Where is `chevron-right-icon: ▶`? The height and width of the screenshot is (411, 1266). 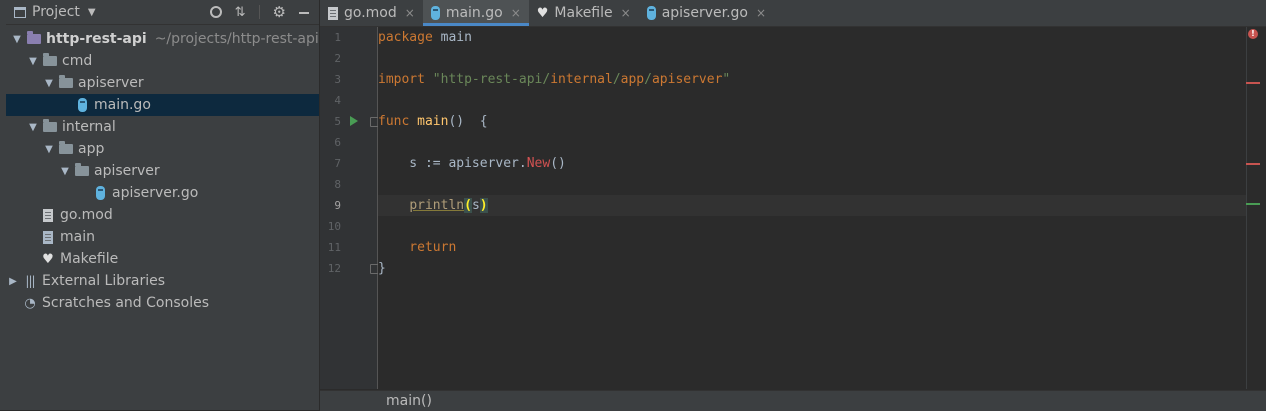
chevron-right-icon: ▶ is located at coordinates (13, 281).